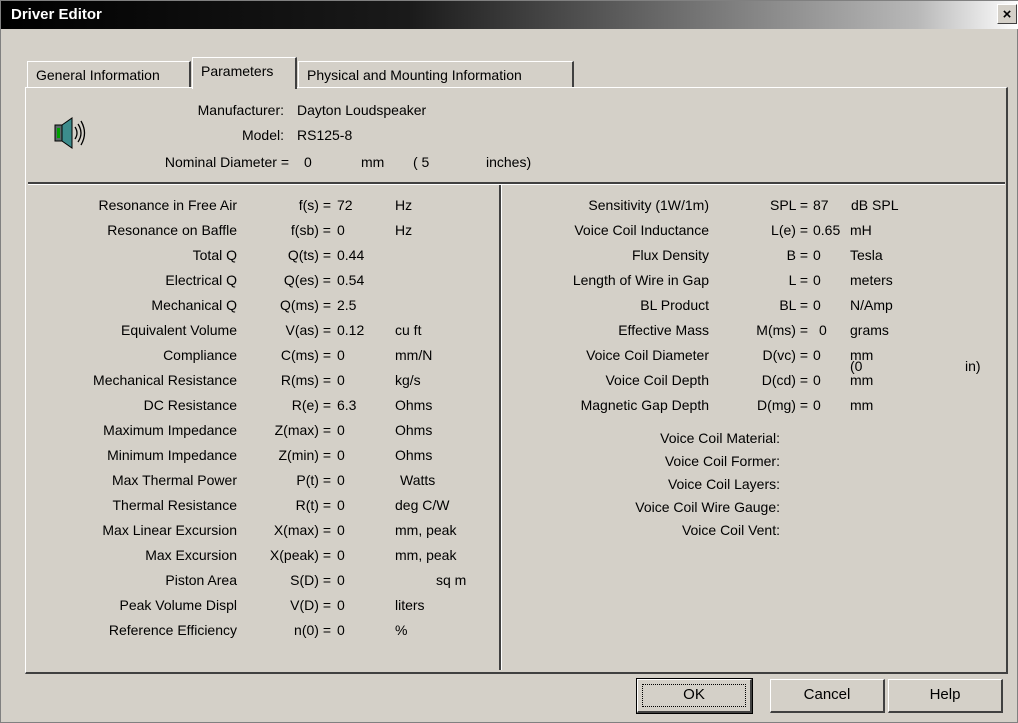 This screenshot has width=1018, height=723. What do you see at coordinates (172, 630) in the screenshot?
I see `param-name: Reference Efficiency` at bounding box center [172, 630].